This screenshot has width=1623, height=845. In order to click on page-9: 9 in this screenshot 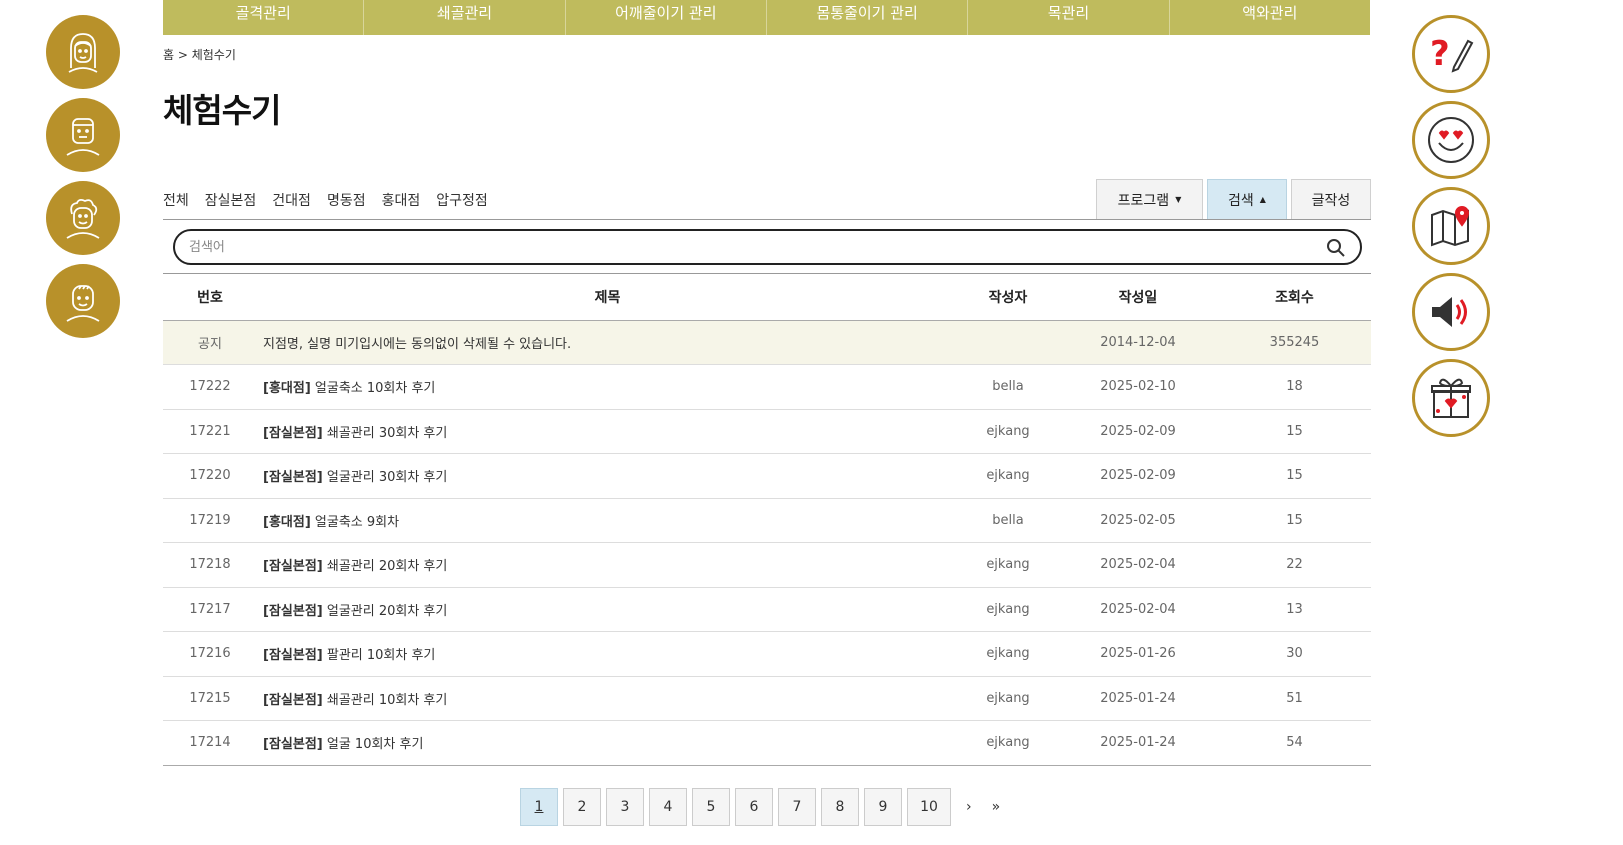, I will do `click(883, 807)`.